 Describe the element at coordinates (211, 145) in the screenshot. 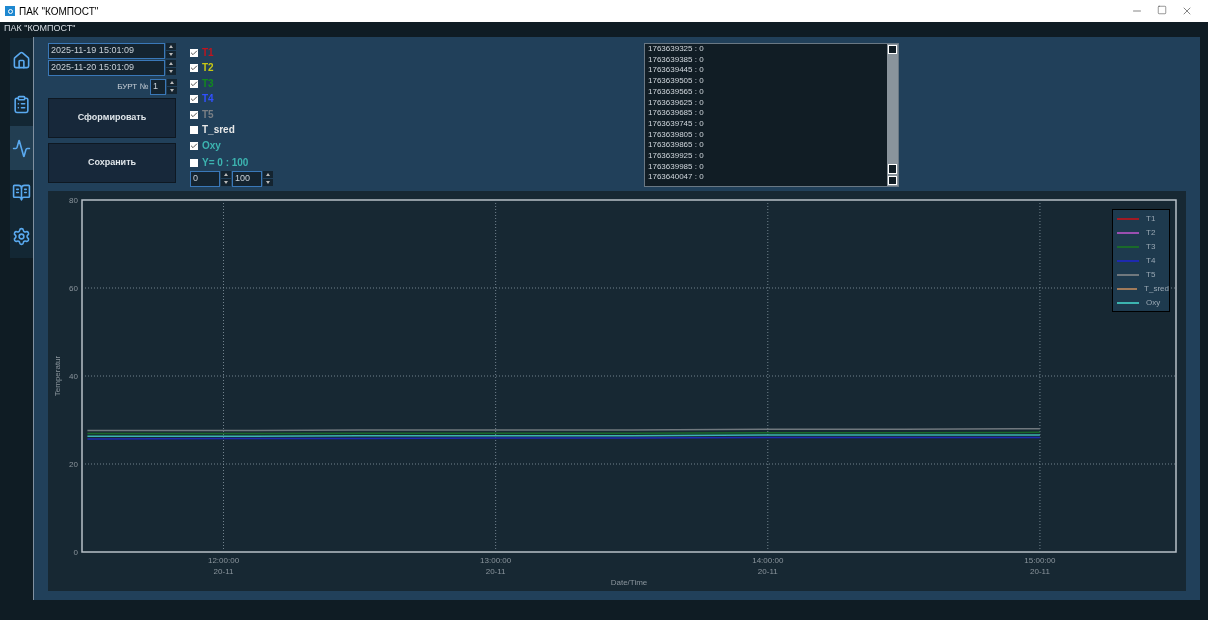

I see `checkbox-label: Oxy` at that location.